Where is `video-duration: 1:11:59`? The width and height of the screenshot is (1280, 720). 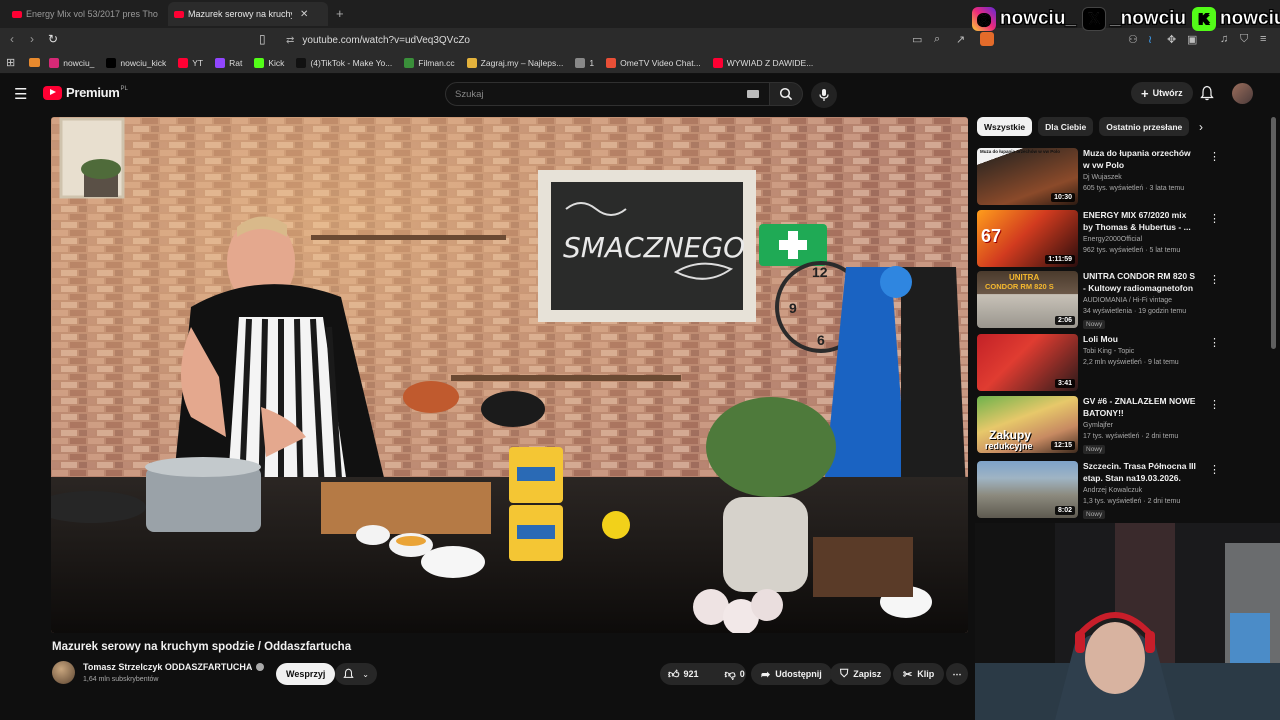
video-duration: 1:11:59 is located at coordinates (1060, 259).